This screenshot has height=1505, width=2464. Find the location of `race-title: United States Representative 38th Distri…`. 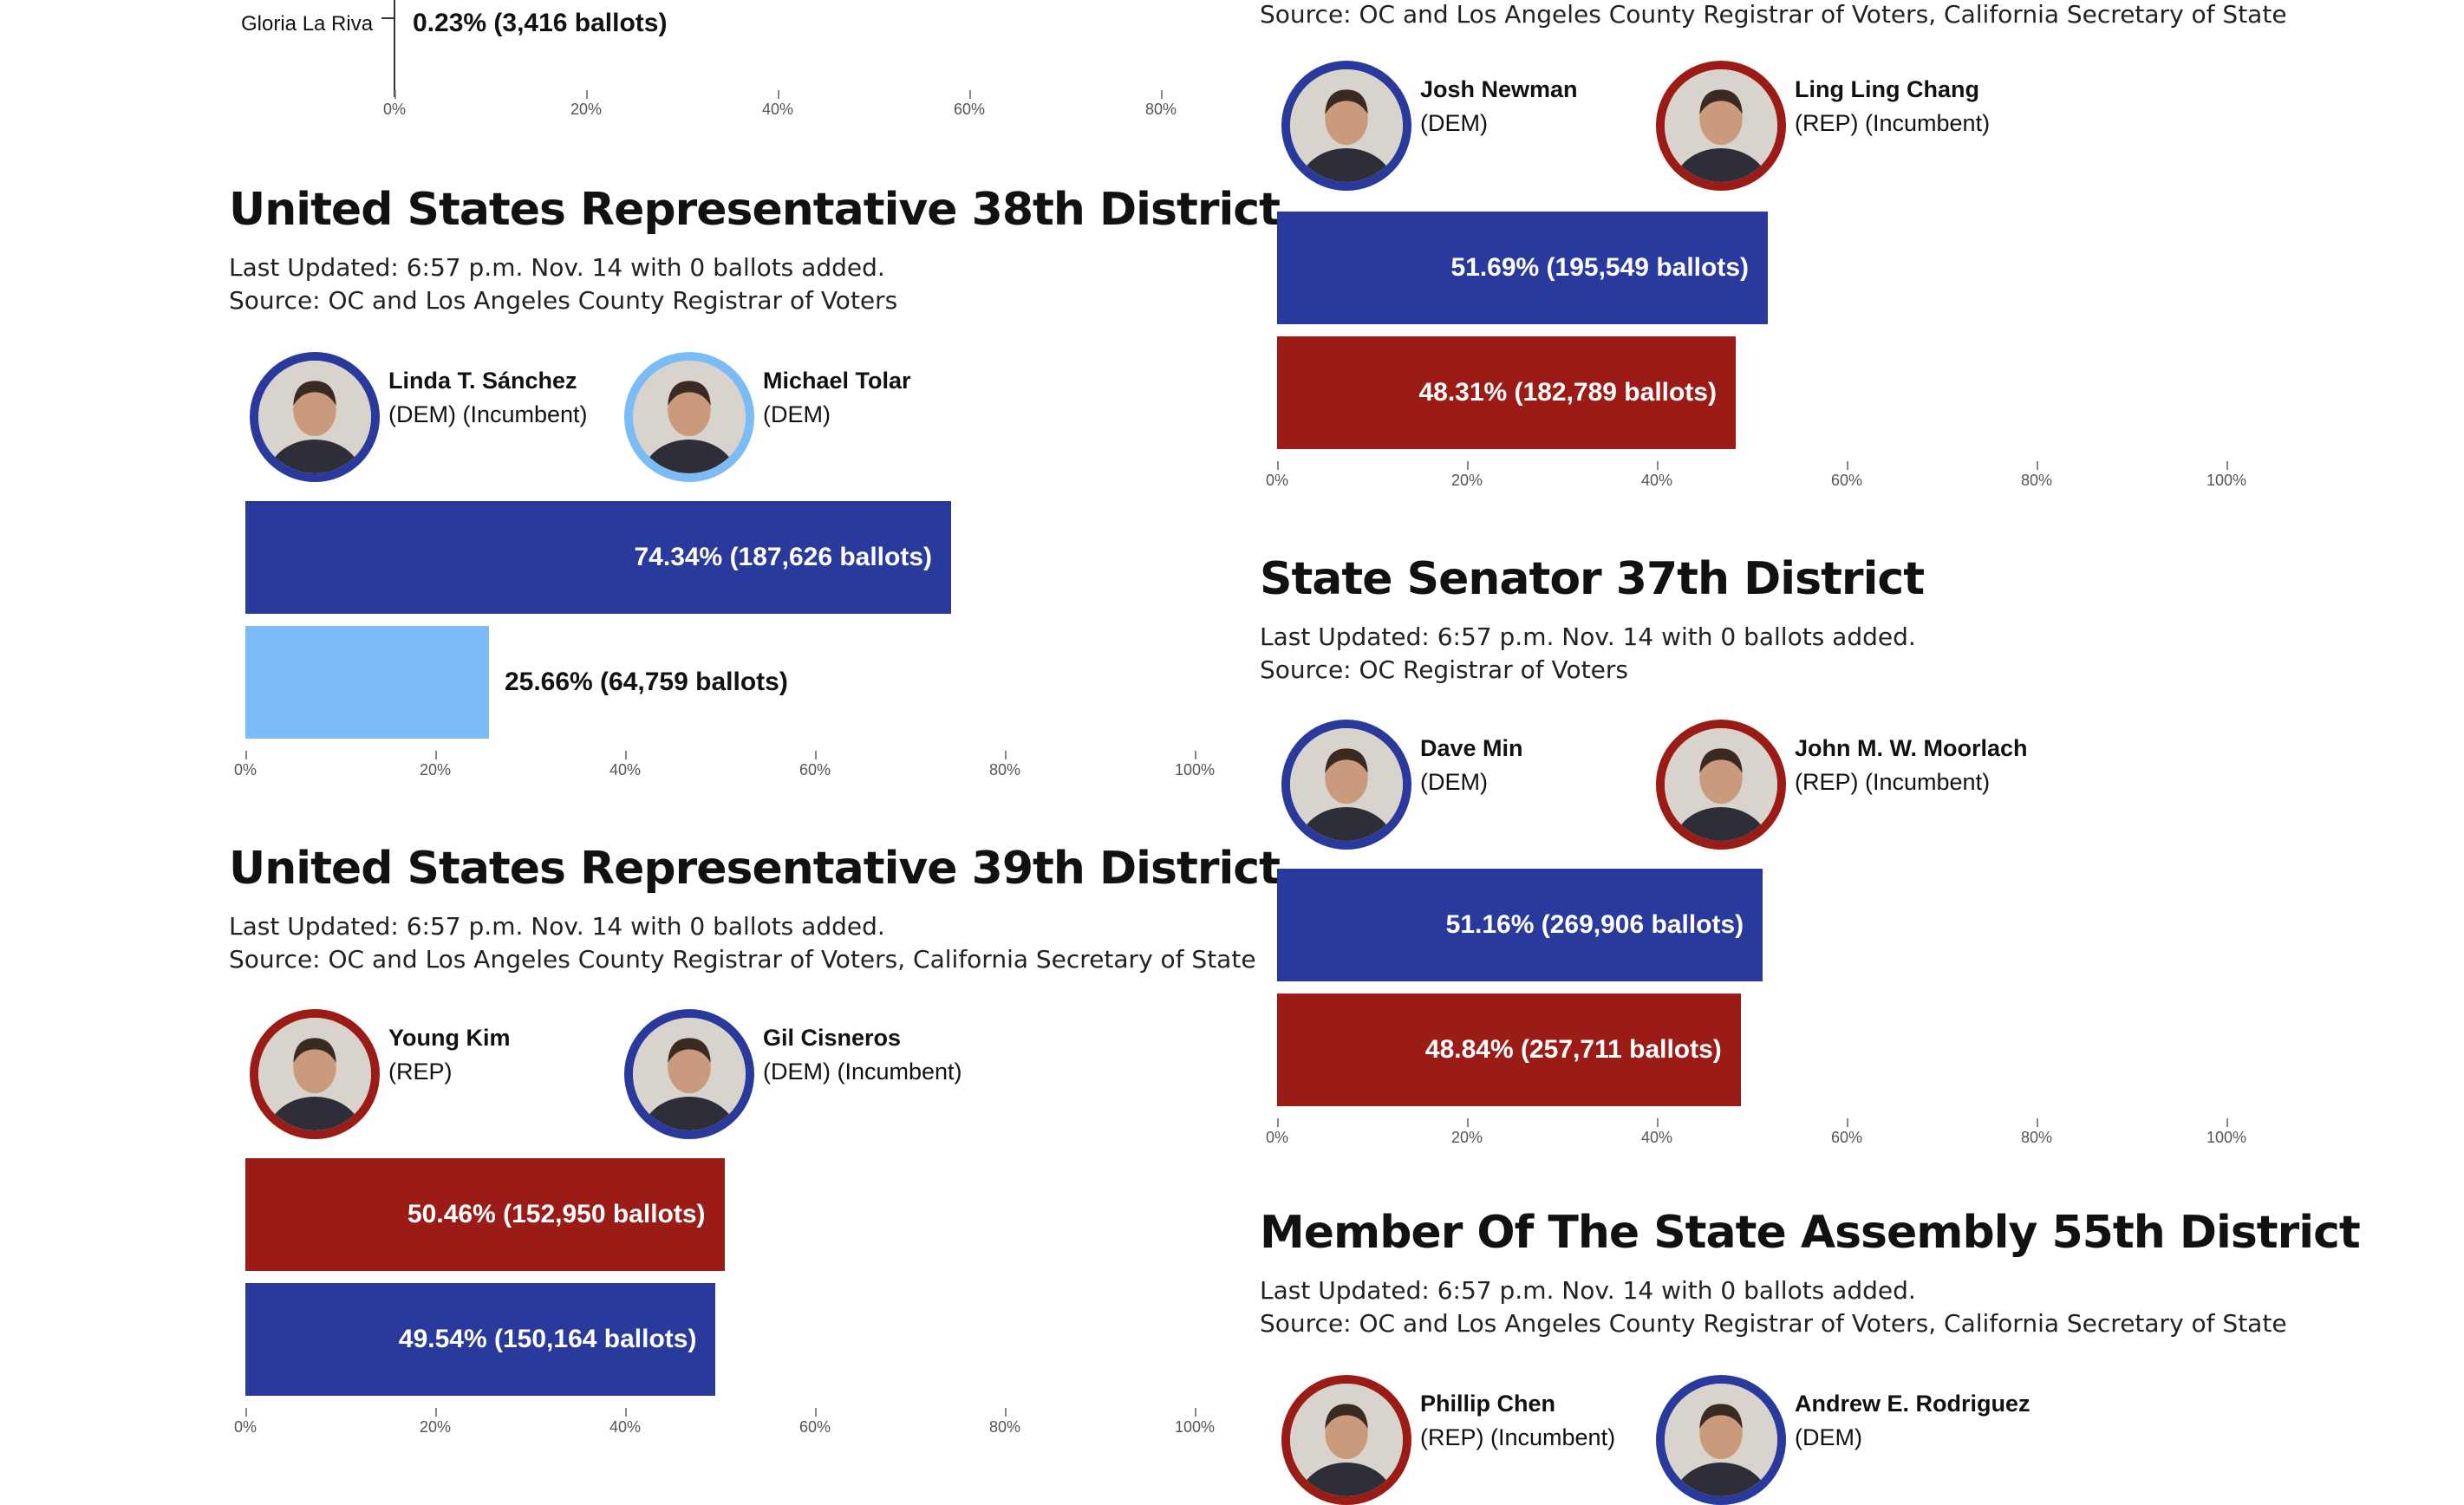

race-title: United States Representative 38th Distri… is located at coordinates (755, 210).